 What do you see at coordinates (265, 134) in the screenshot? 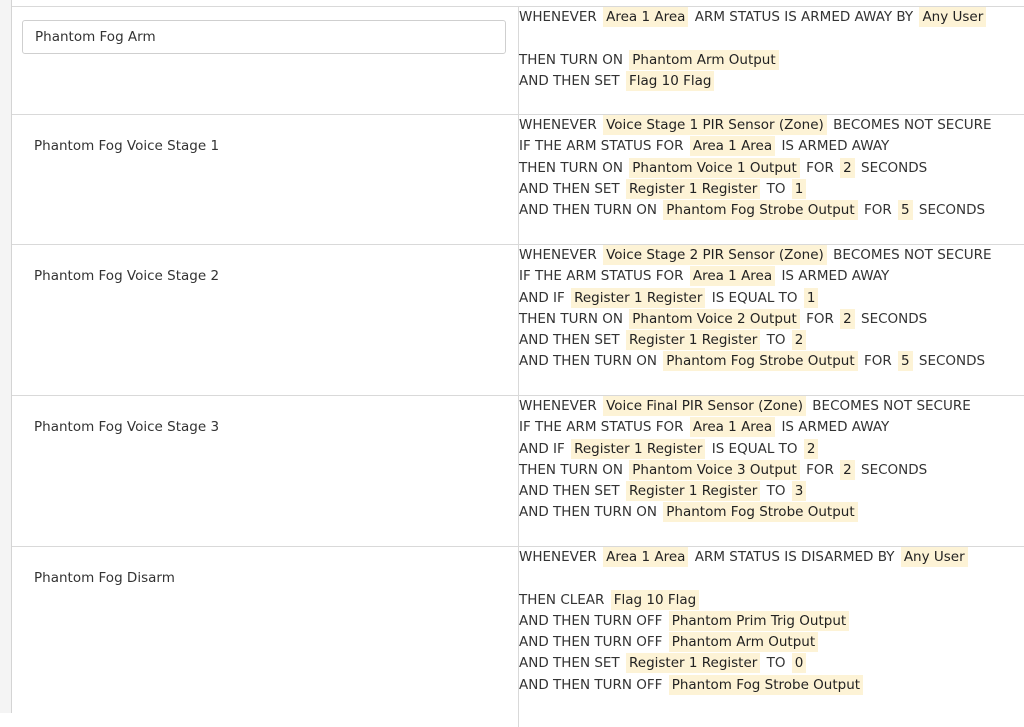
I see `rule-name: Phantom Fog Voice Stage 1` at bounding box center [265, 134].